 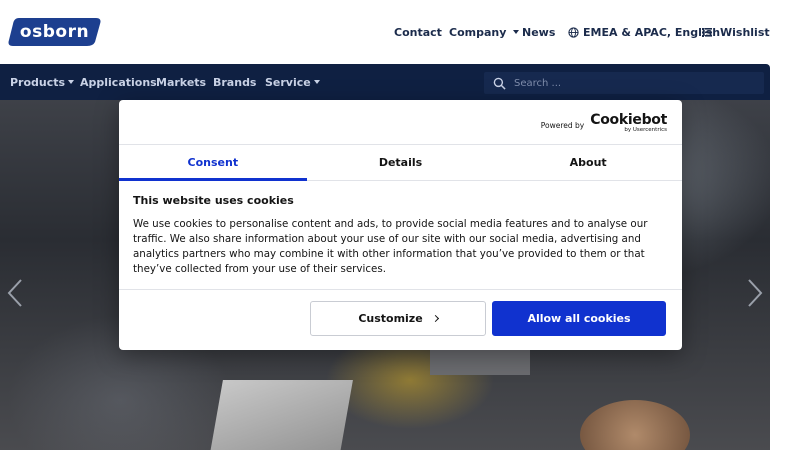 I want to click on tab-about: About, so click(x=588, y=162).